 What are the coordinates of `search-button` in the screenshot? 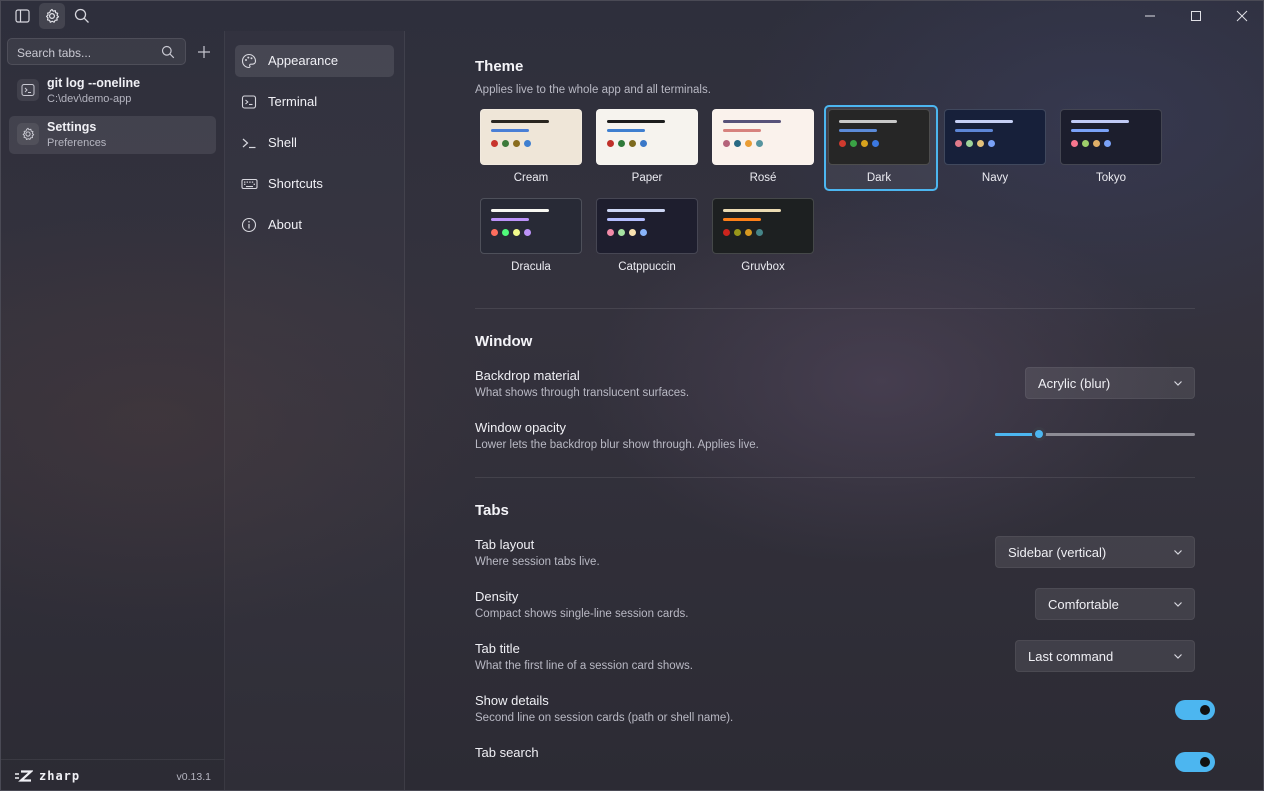 It's located at (82, 16).